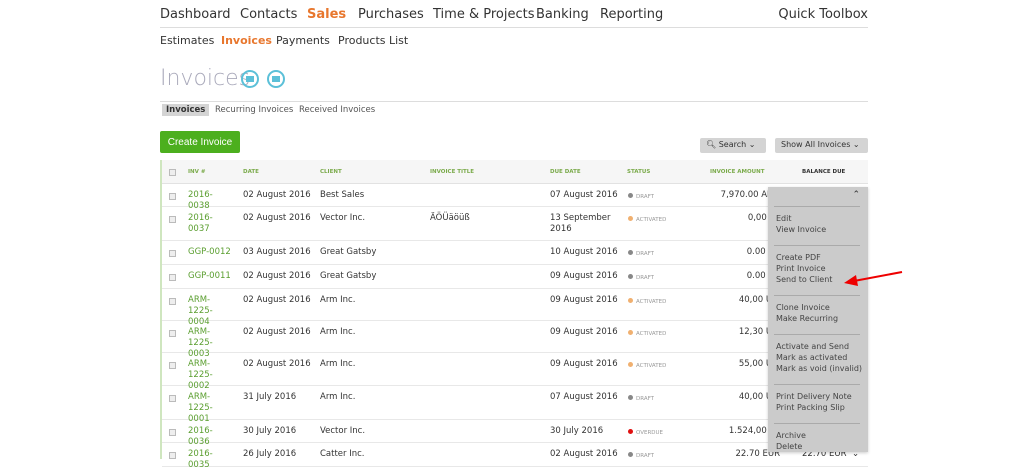 The width and height of the screenshot is (1024, 471). I want to click on due-date: 13 September 2016, so click(580, 223).